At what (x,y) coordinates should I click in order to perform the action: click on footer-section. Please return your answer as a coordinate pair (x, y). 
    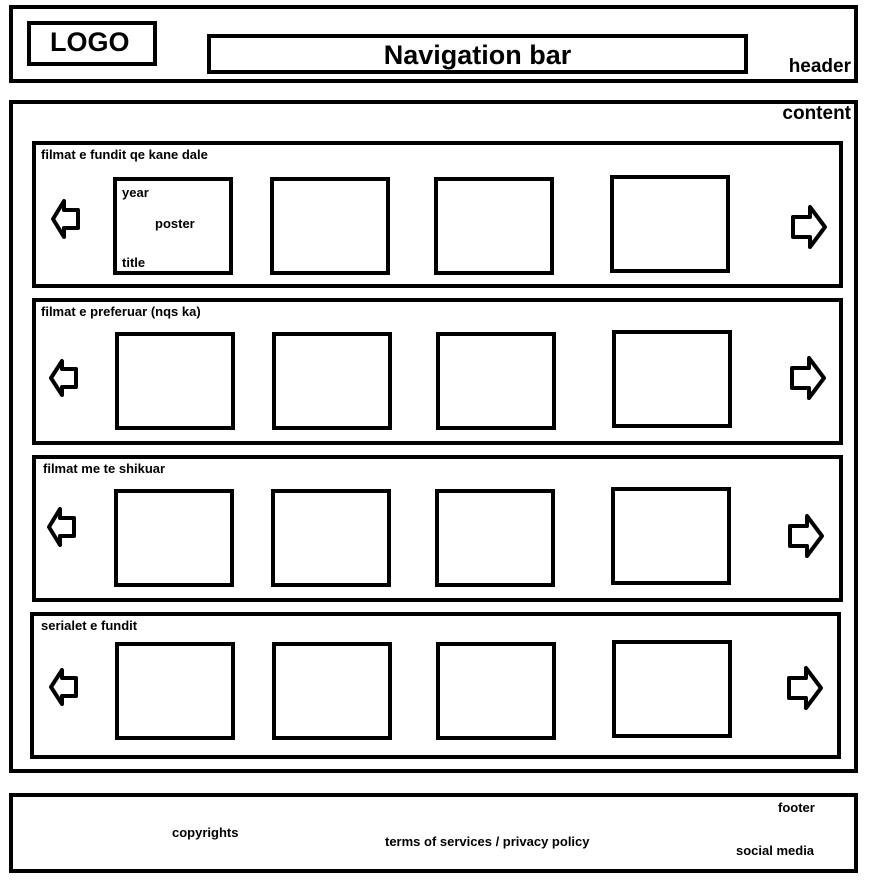
    Looking at the image, I should click on (433, 833).